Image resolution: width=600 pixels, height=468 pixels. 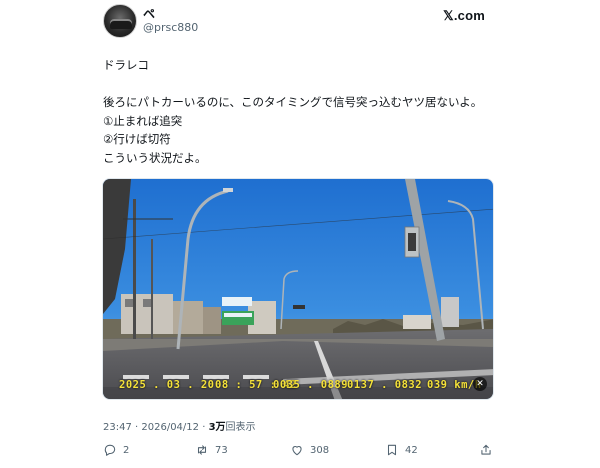 I want to click on author-display-name: ペ, so click(x=149, y=13).